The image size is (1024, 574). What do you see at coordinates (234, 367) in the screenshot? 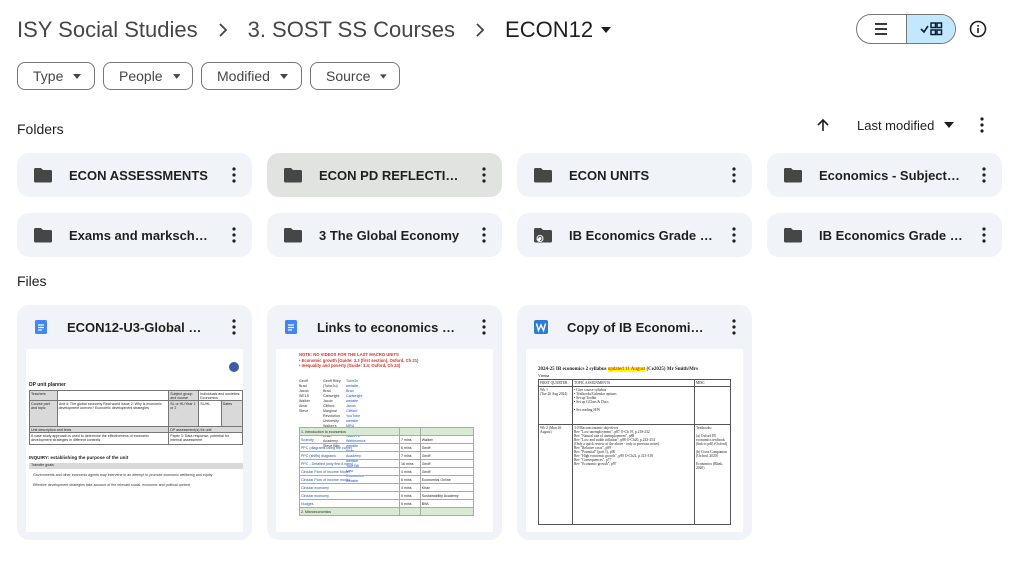
I see `school-logo-icon` at bounding box center [234, 367].